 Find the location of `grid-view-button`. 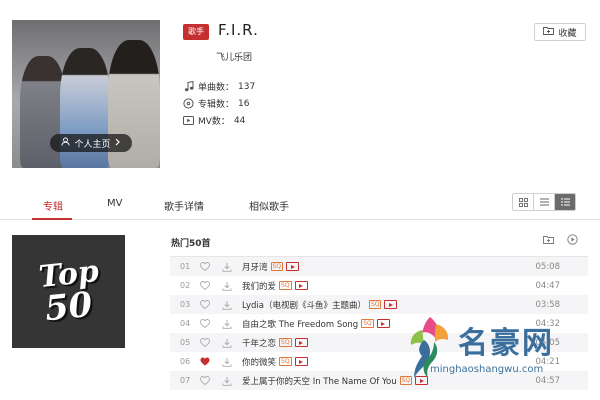

grid-view-button is located at coordinates (523, 202).